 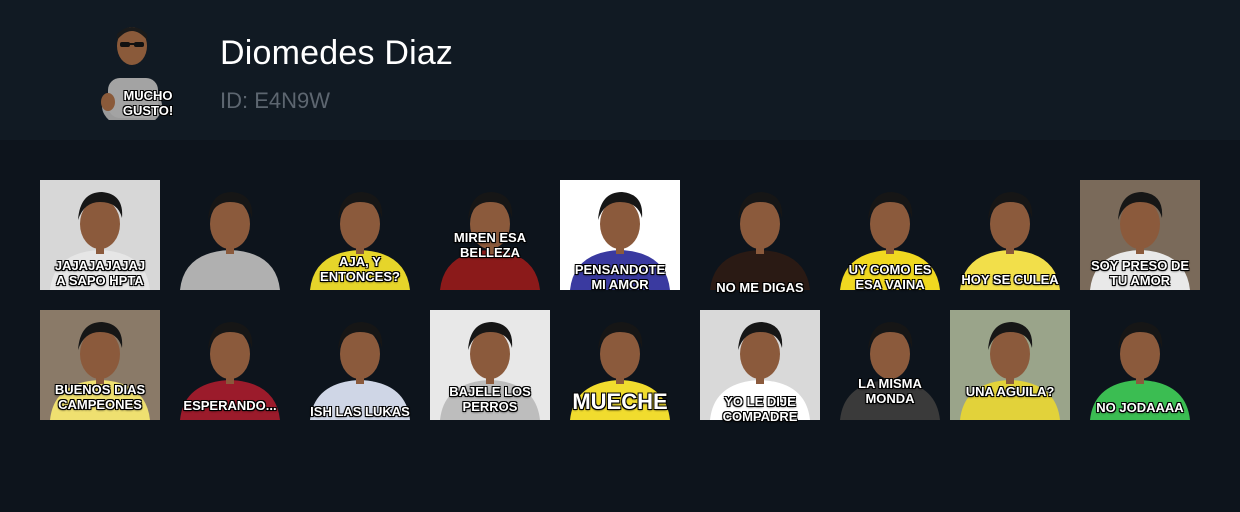 I want to click on sticker: LA MISMA MONDA, so click(x=890, y=365).